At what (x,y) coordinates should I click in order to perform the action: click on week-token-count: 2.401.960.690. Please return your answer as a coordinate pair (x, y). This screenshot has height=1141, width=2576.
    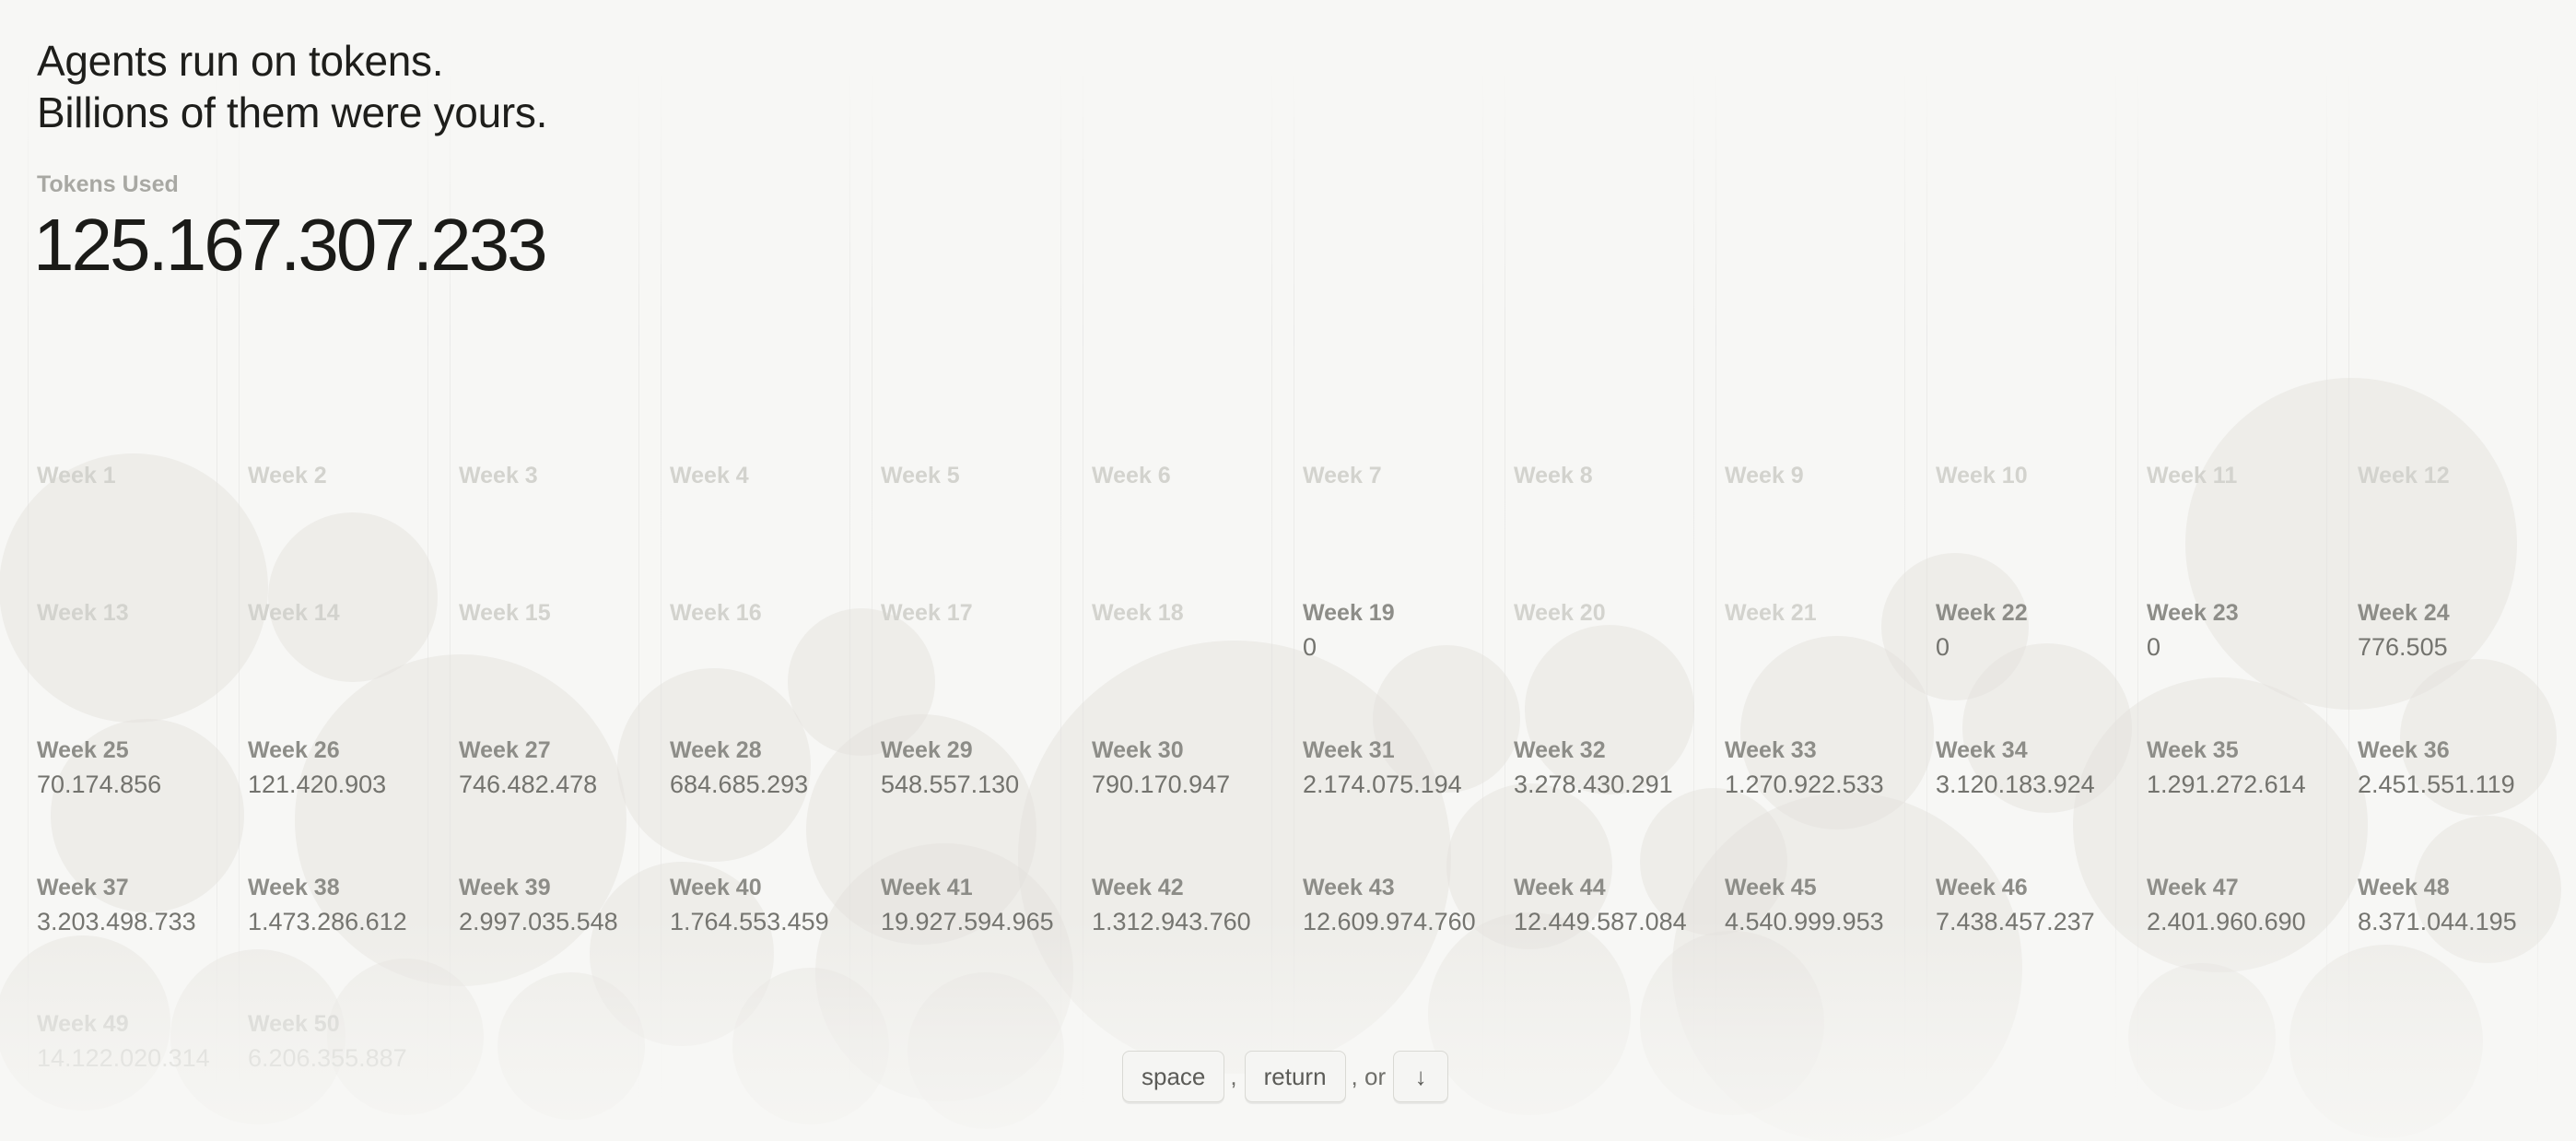
    Looking at the image, I should click on (2226, 922).